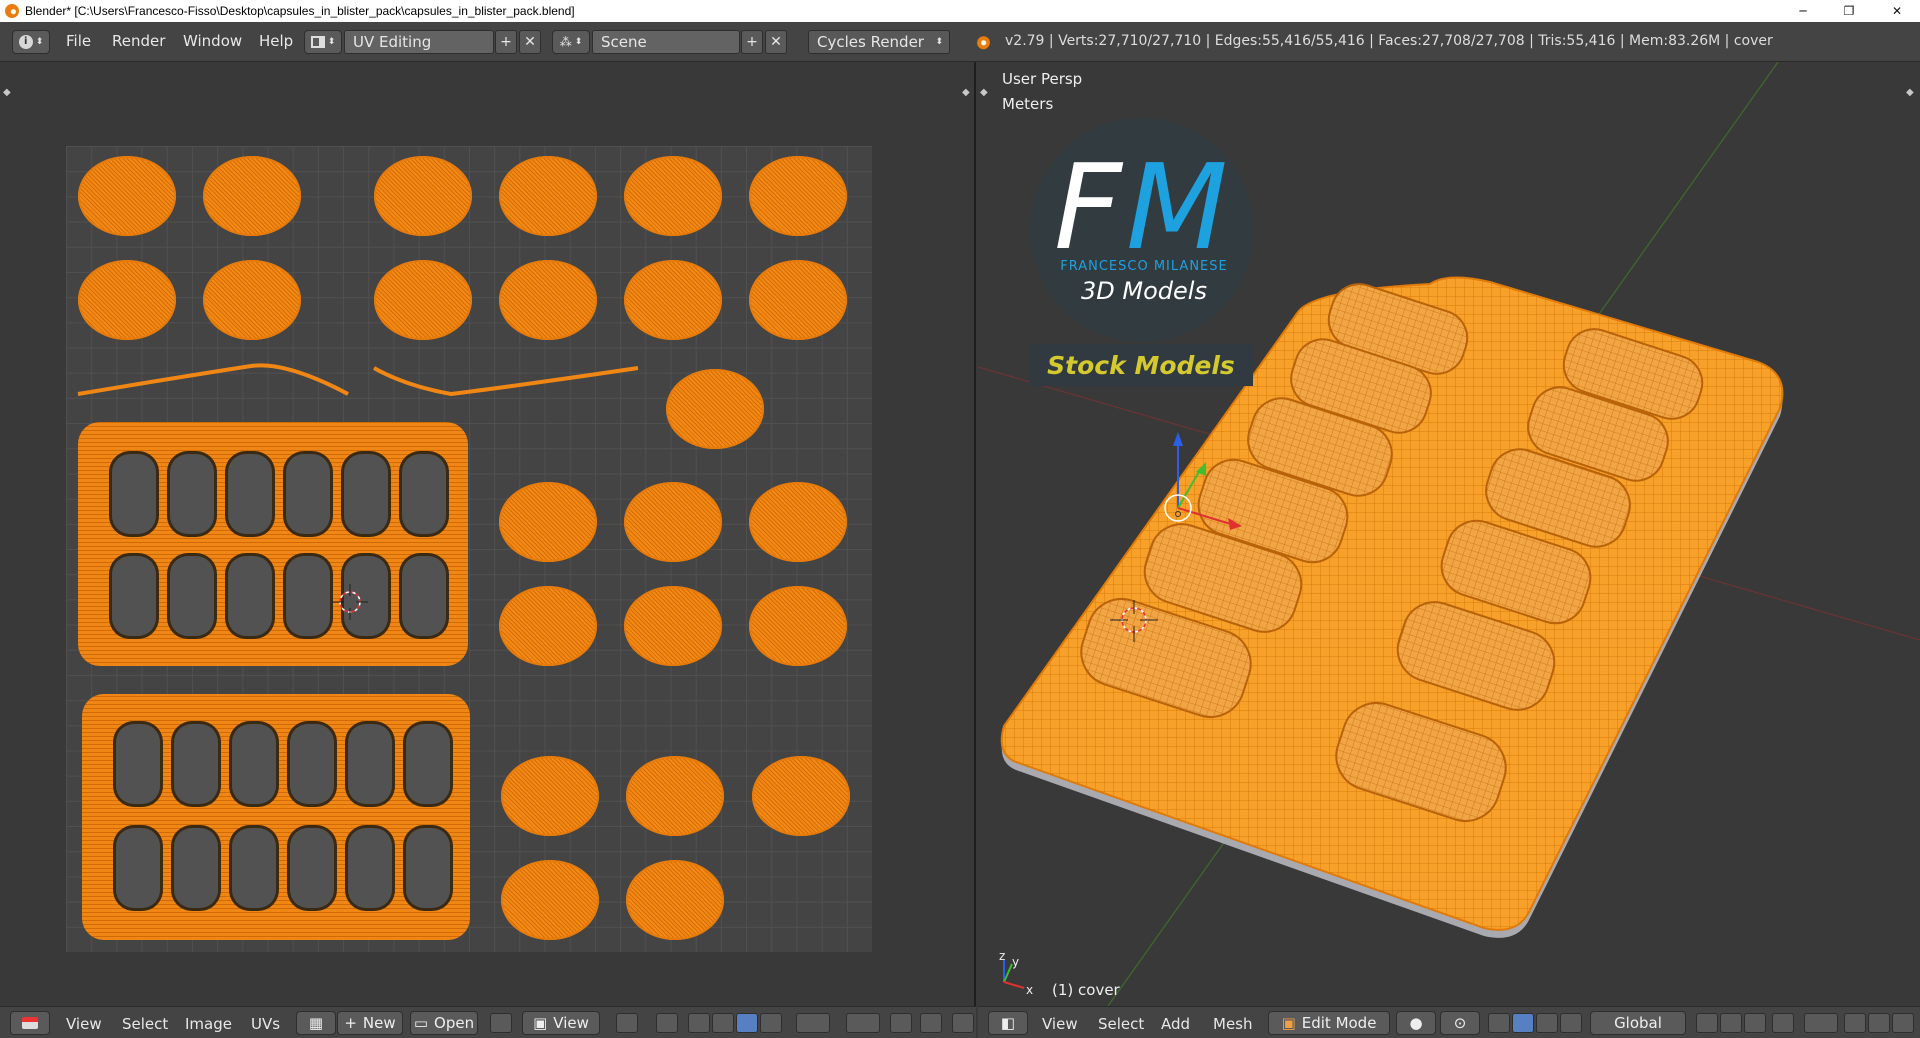 The image size is (1920, 1038). I want to click on pivot-icon, so click(627, 1023).